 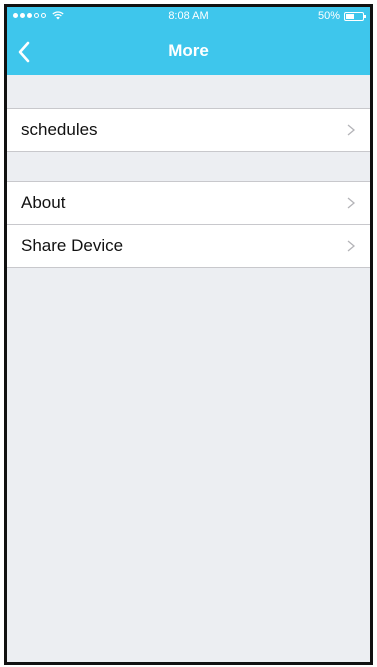 What do you see at coordinates (72, 245) in the screenshot?
I see `share-device-label: Share Device` at bounding box center [72, 245].